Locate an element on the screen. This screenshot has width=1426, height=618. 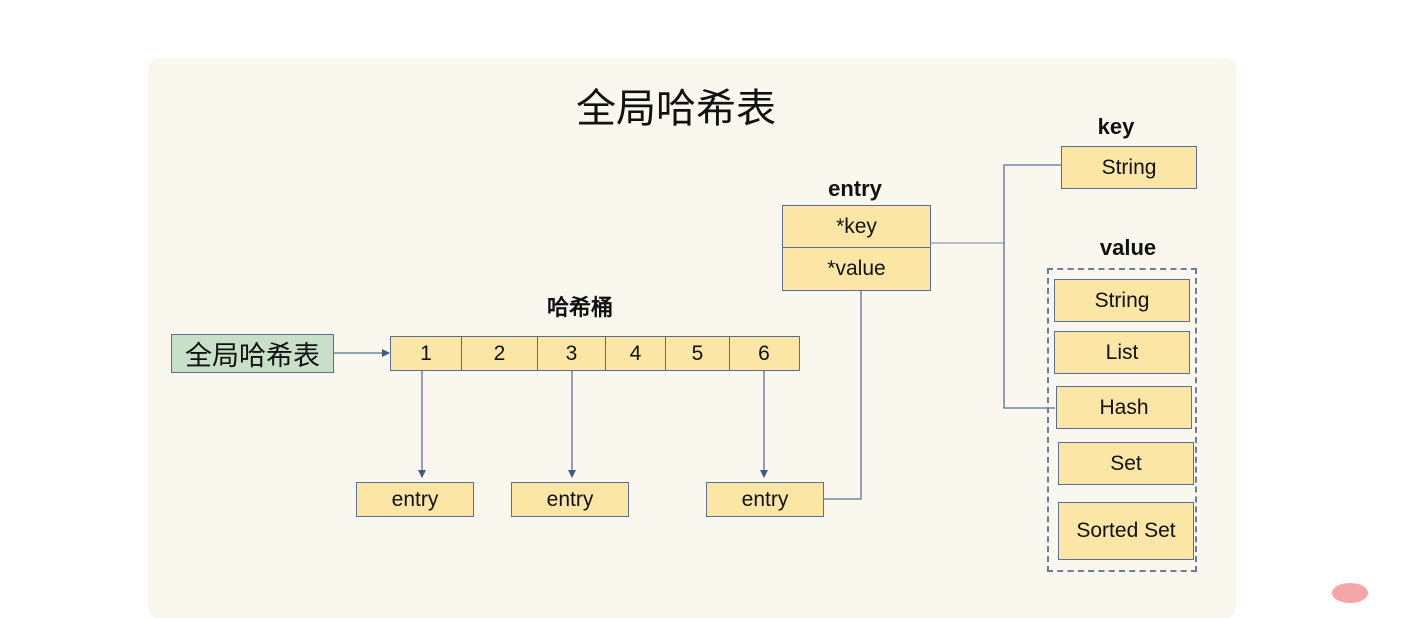
entry-box-2: entry is located at coordinates (570, 499).